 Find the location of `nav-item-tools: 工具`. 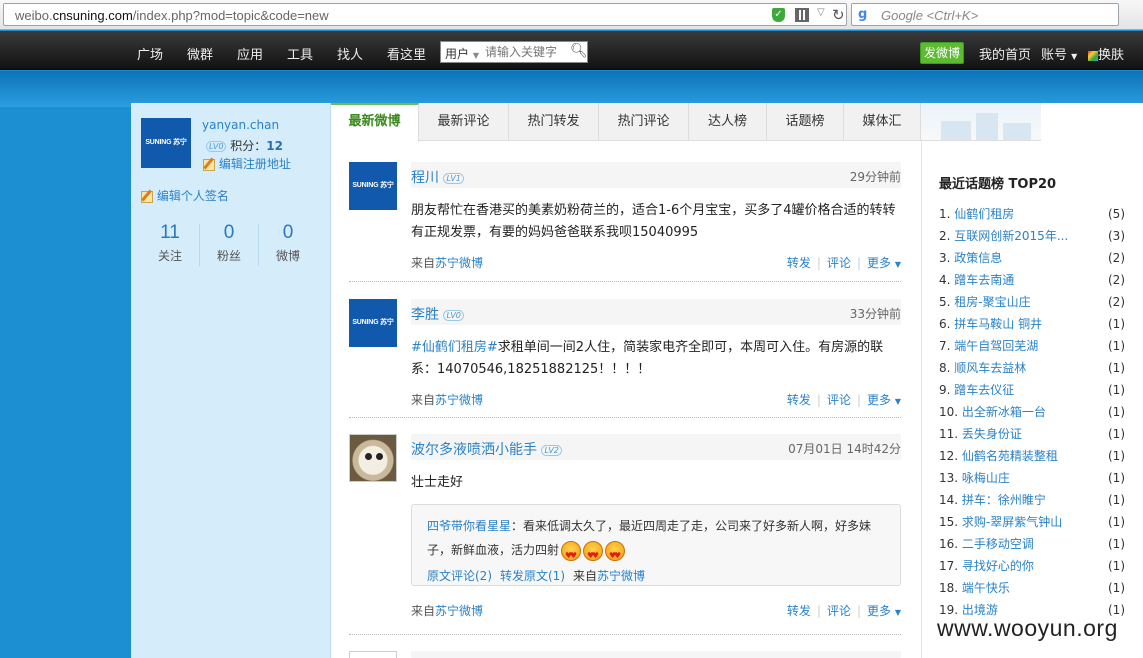

nav-item-tools: 工具 is located at coordinates (300, 53).